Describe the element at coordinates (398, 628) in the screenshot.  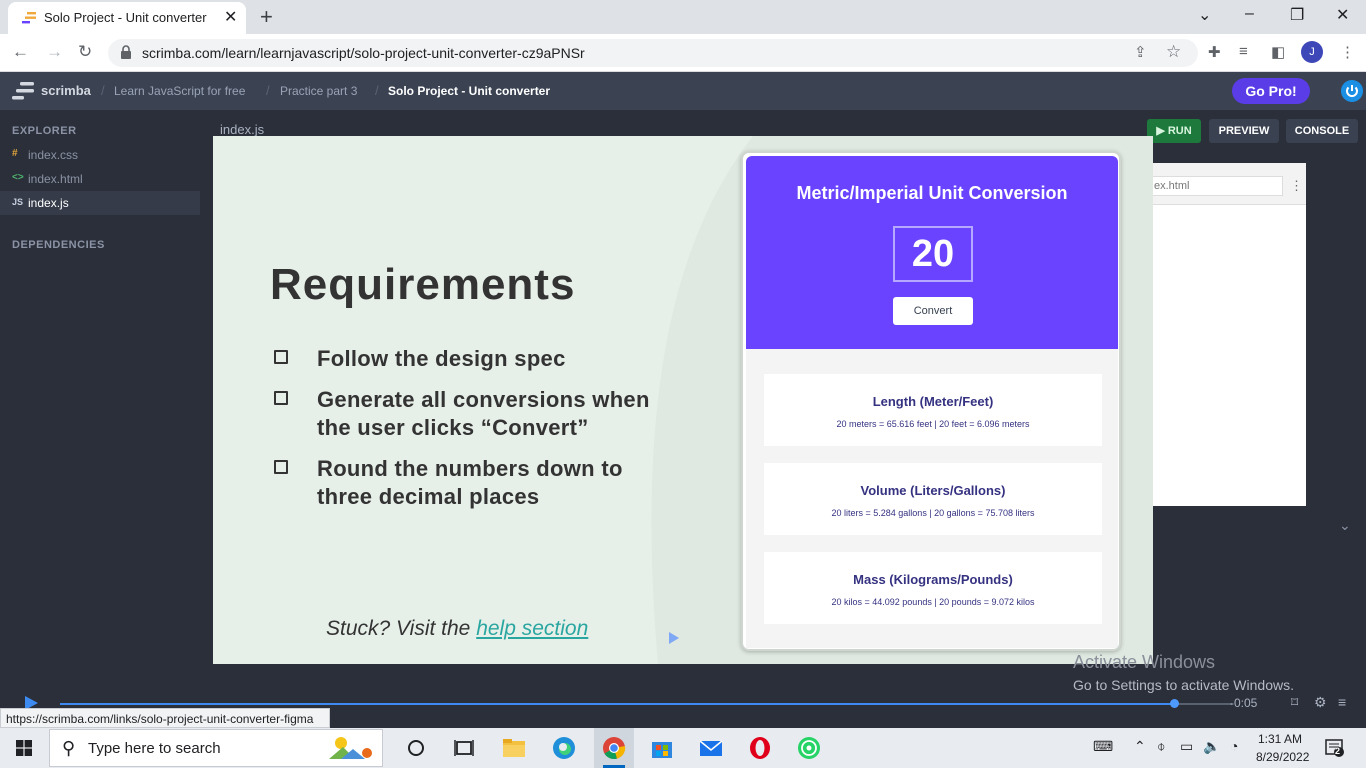
I see `help-prompt-text: Stuck? Visit the` at that location.